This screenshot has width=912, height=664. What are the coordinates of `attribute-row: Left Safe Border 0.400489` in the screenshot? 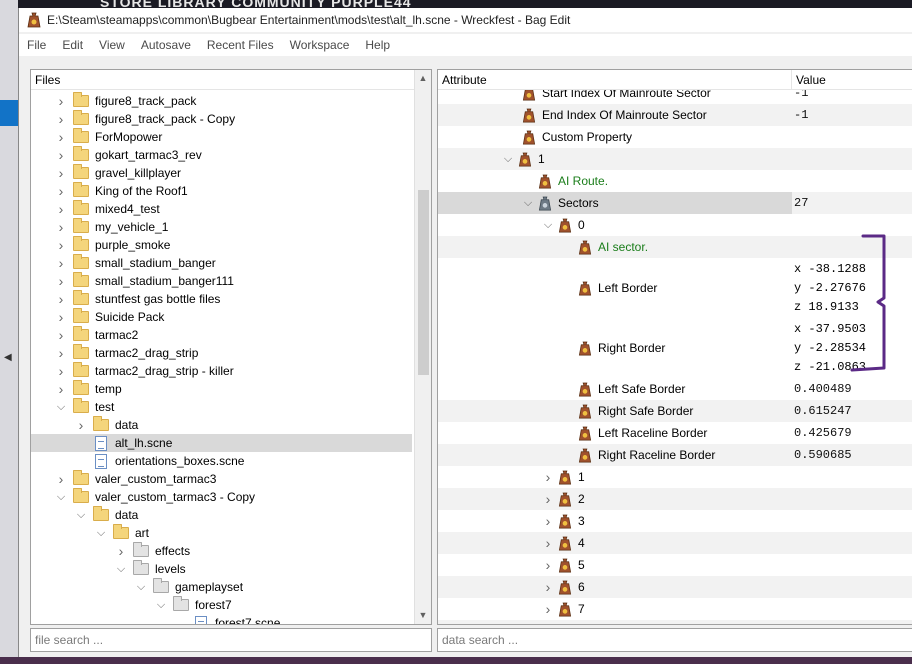 It's located at (675, 389).